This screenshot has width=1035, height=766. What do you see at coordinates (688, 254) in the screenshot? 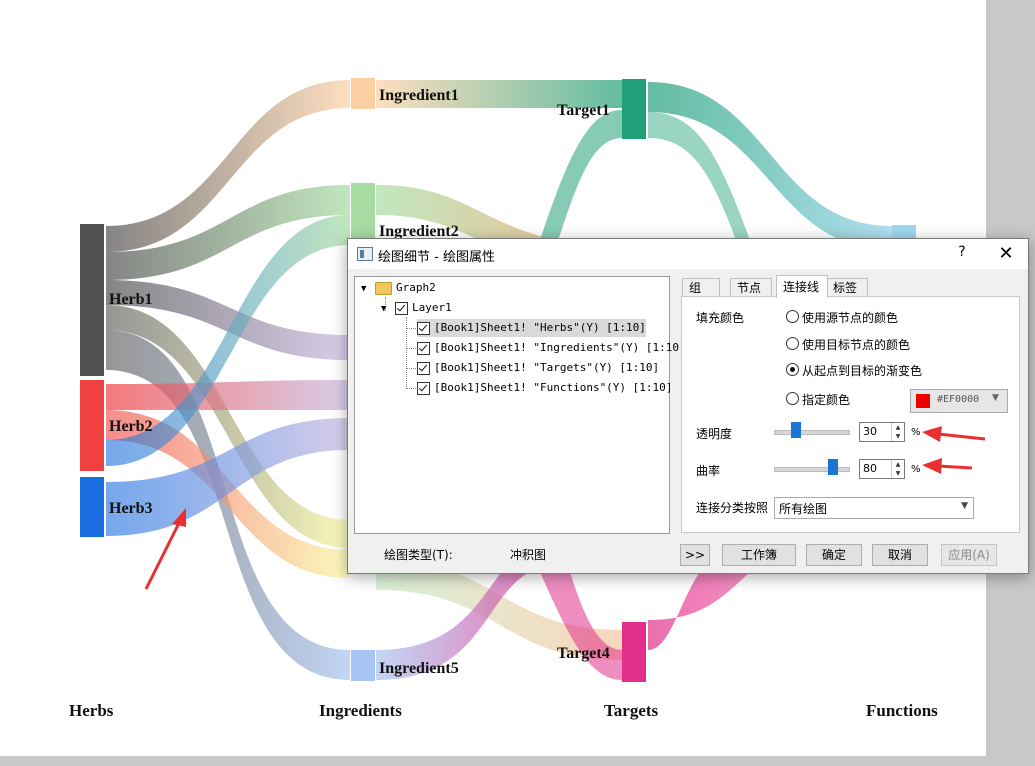
I see `dialog-titlebar: 绘图细节 - 绘图属性 ? ✕` at bounding box center [688, 254].